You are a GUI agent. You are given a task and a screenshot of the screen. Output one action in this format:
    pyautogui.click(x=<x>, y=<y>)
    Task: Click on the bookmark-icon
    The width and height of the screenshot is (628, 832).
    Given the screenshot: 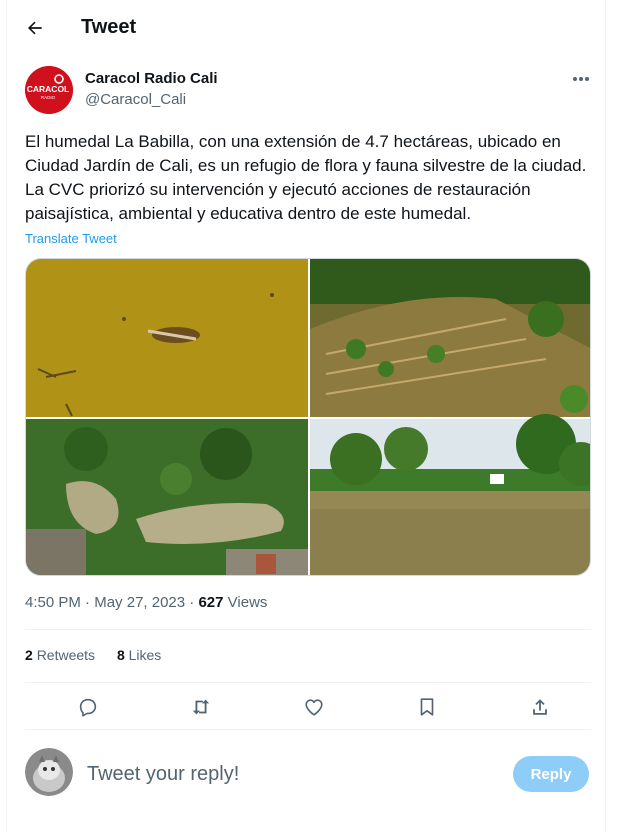 What is the action you would take?
    pyautogui.click(x=427, y=707)
    